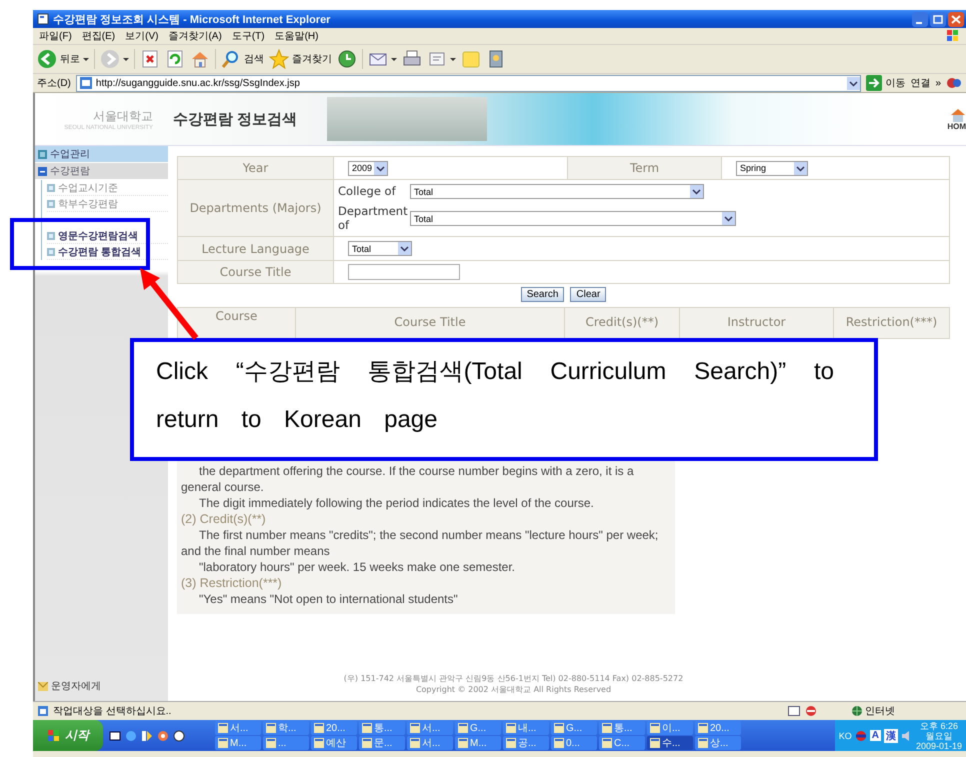 The width and height of the screenshot is (966, 757). I want to click on form-label: Course Title, so click(255, 272).